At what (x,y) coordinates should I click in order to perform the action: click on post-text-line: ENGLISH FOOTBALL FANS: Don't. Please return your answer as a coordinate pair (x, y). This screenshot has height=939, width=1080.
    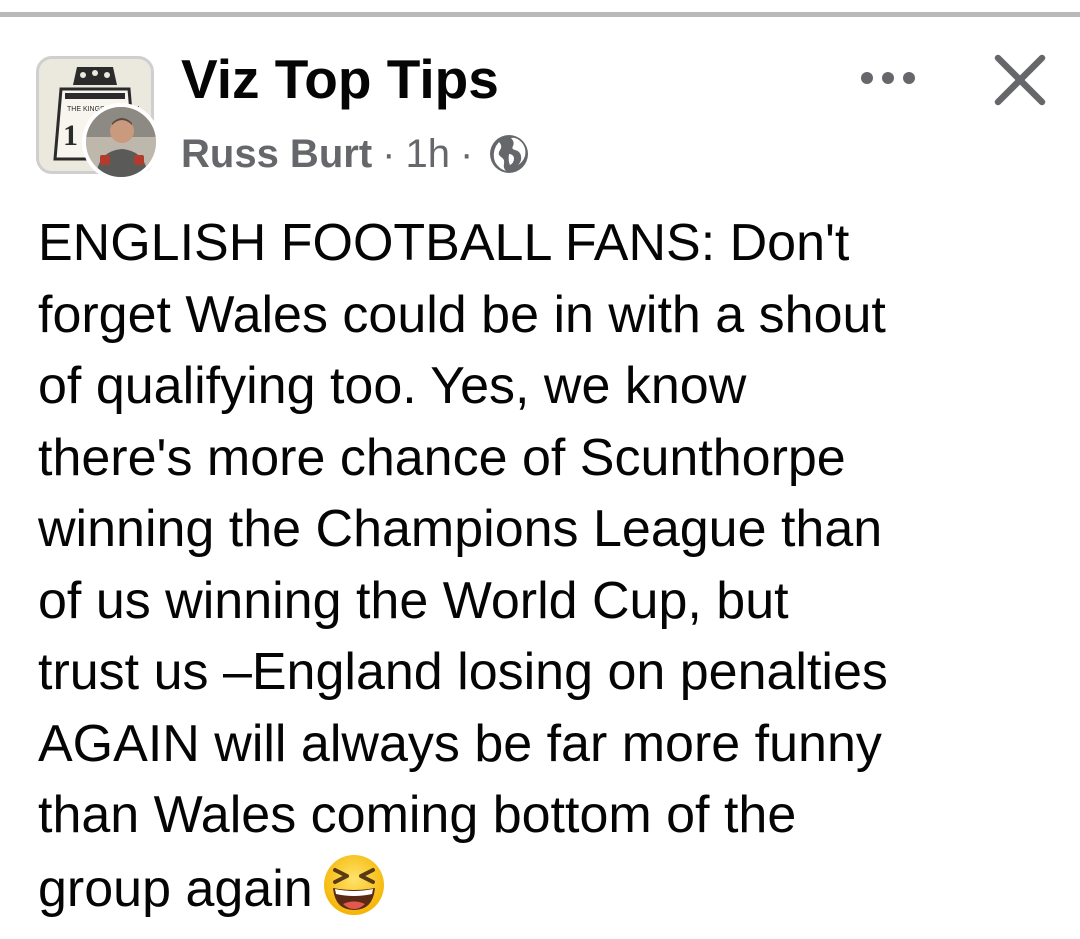
    Looking at the image, I should click on (444, 243).